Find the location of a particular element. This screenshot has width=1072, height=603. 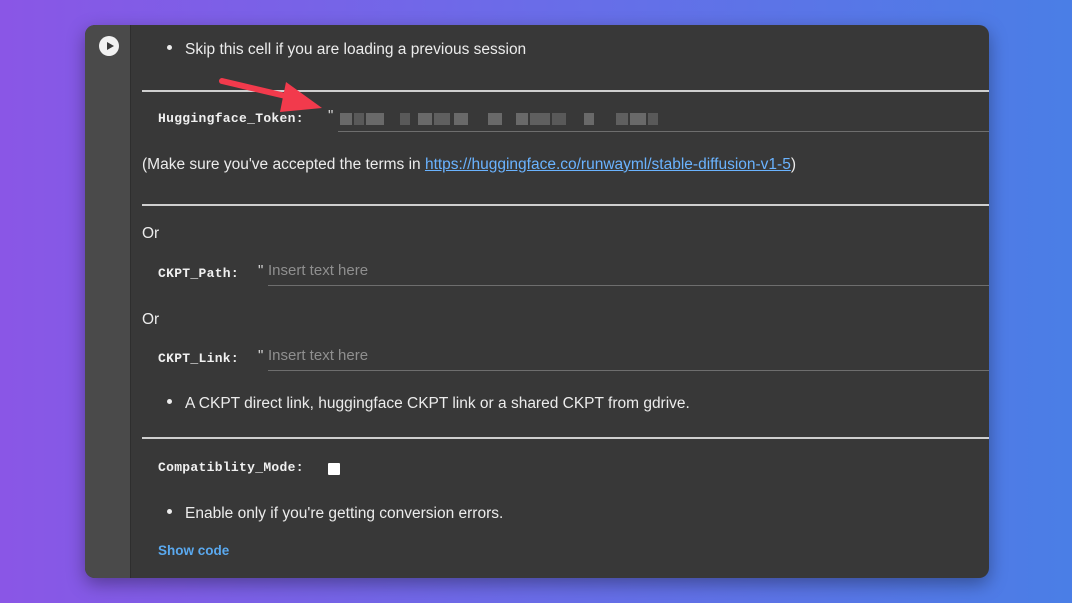

red-arrow-icon is located at coordinates (270, 95).